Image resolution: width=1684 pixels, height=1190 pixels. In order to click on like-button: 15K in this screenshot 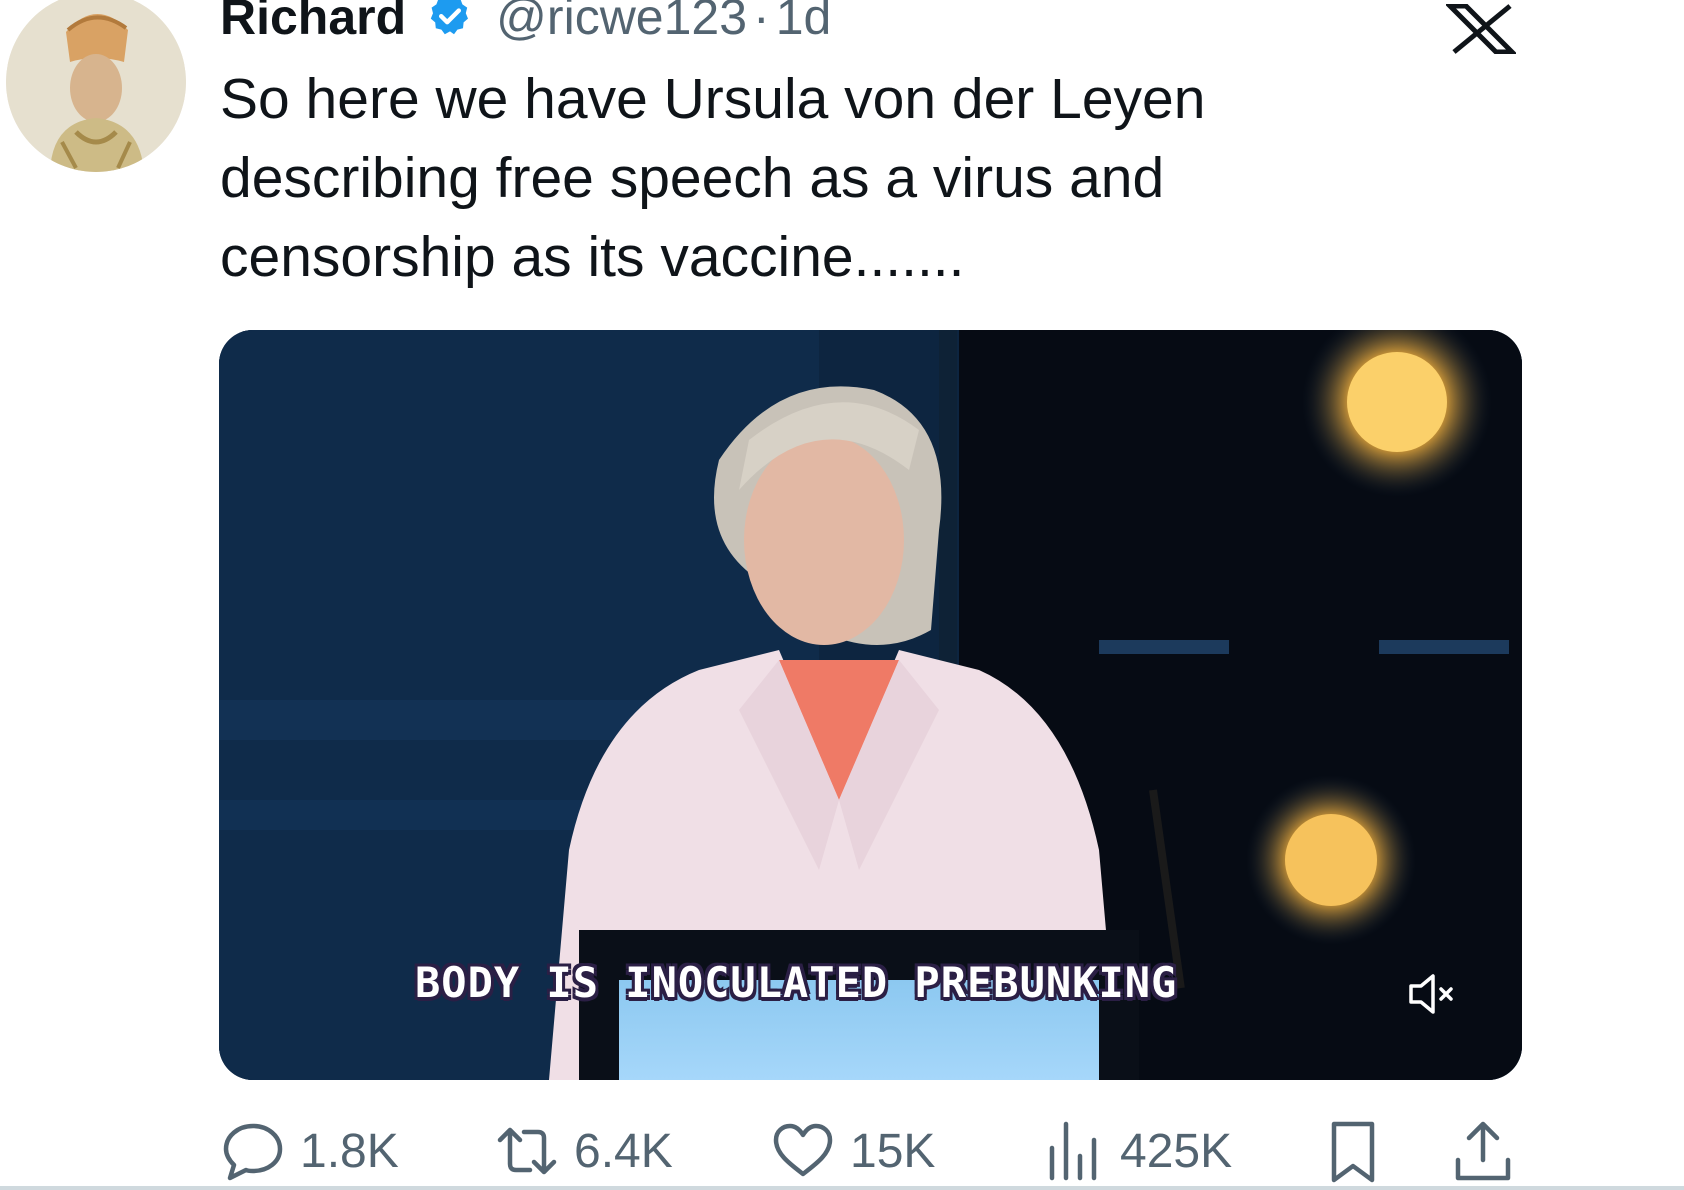, I will do `click(852, 1151)`.